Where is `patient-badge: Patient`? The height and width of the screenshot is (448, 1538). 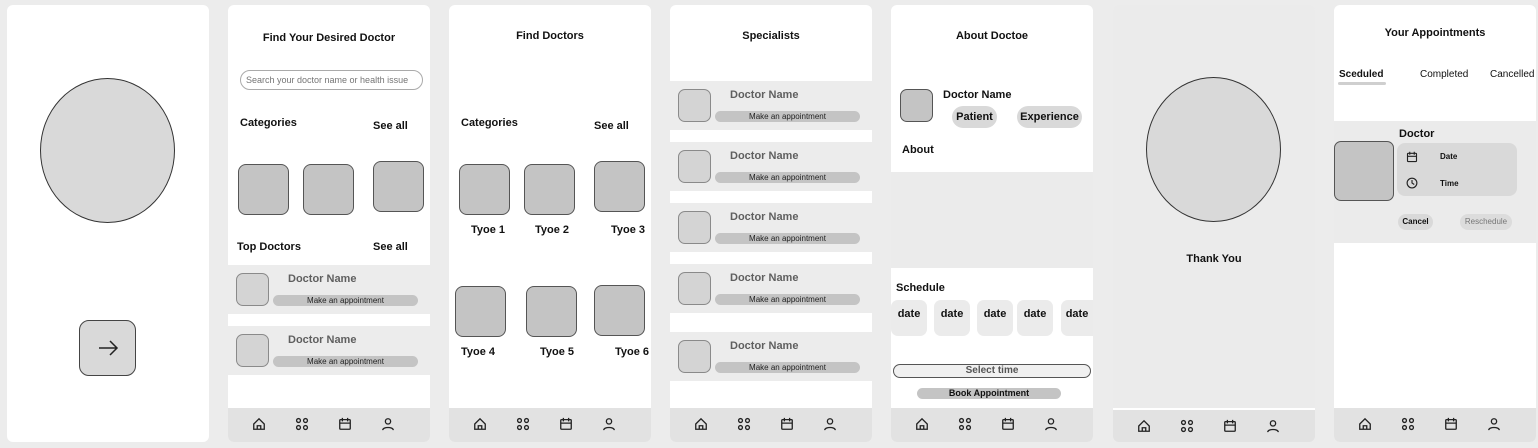
patient-badge: Patient is located at coordinates (974, 117).